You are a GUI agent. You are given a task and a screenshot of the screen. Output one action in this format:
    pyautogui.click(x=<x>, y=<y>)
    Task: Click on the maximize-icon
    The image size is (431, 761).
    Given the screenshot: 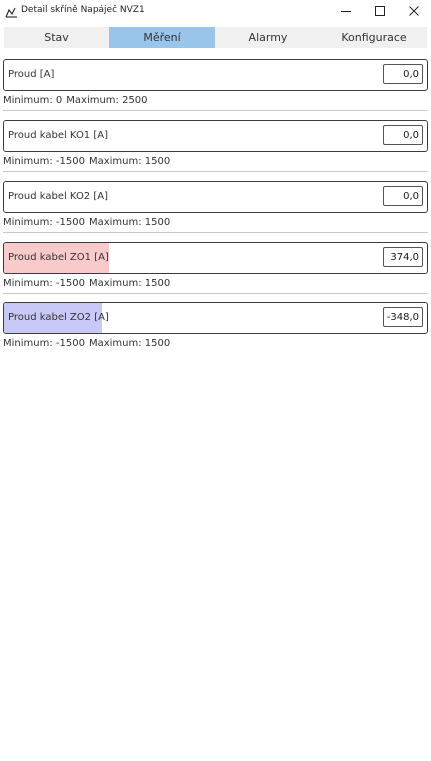 What is the action you would take?
    pyautogui.click(x=380, y=11)
    